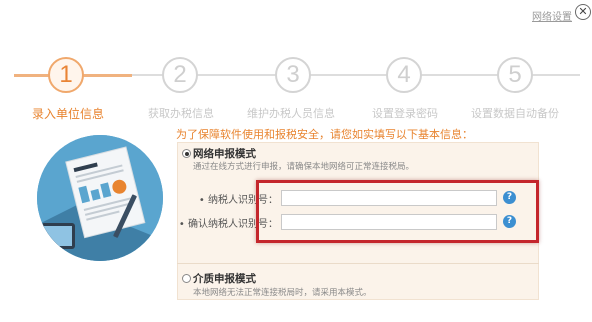 The height and width of the screenshot is (322, 592). Describe the element at coordinates (282, 293) in the screenshot. I see `media-mode-description: 本地网络无法正常连接税局时，请采用本模式。` at that location.